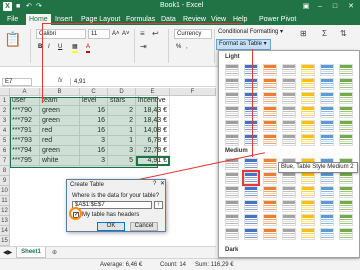 The image size is (360, 270). Describe the element at coordinates (54, 253) in the screenshot. I see `add-sheet-button: ⊕` at that location.